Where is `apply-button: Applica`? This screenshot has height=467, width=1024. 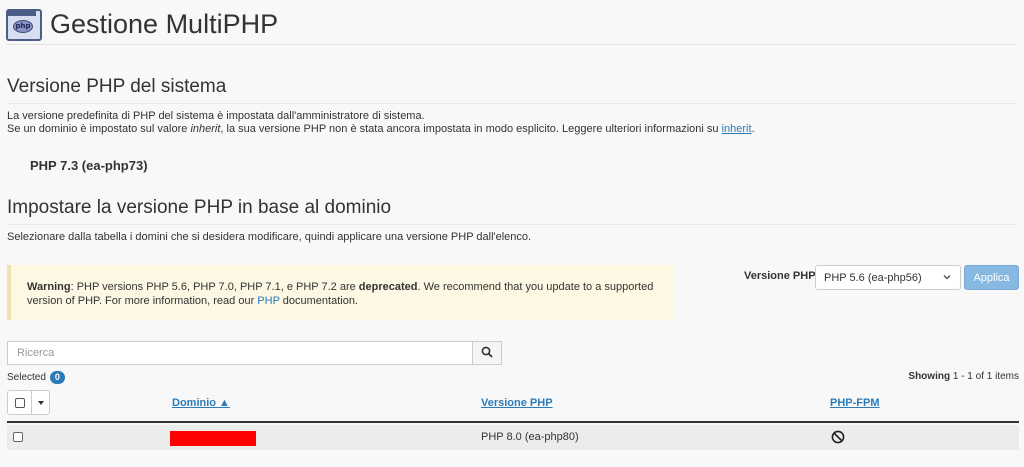
apply-button: Applica is located at coordinates (991, 277).